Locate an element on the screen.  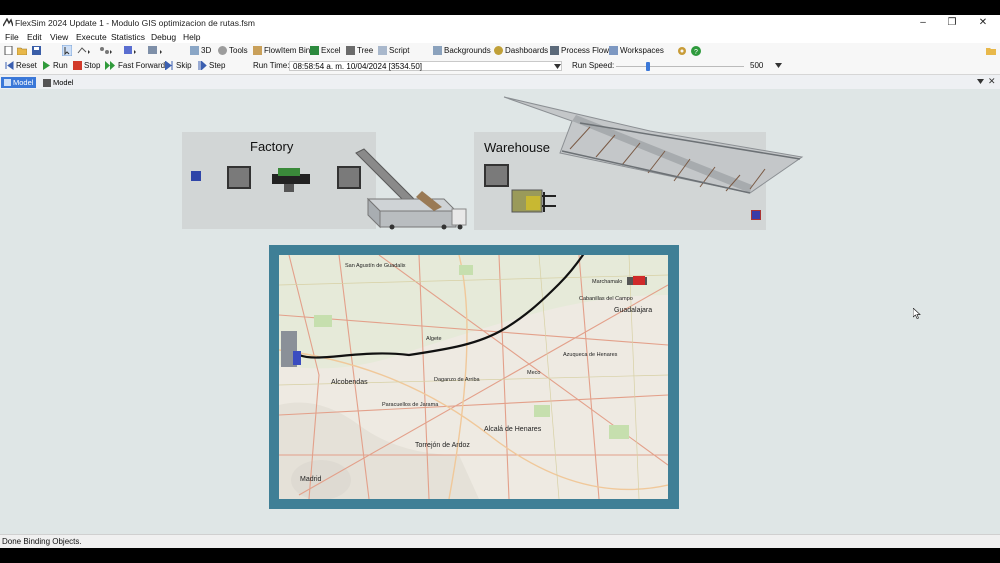
status-bar: Done Binding Objects. is located at coordinates (500, 541).